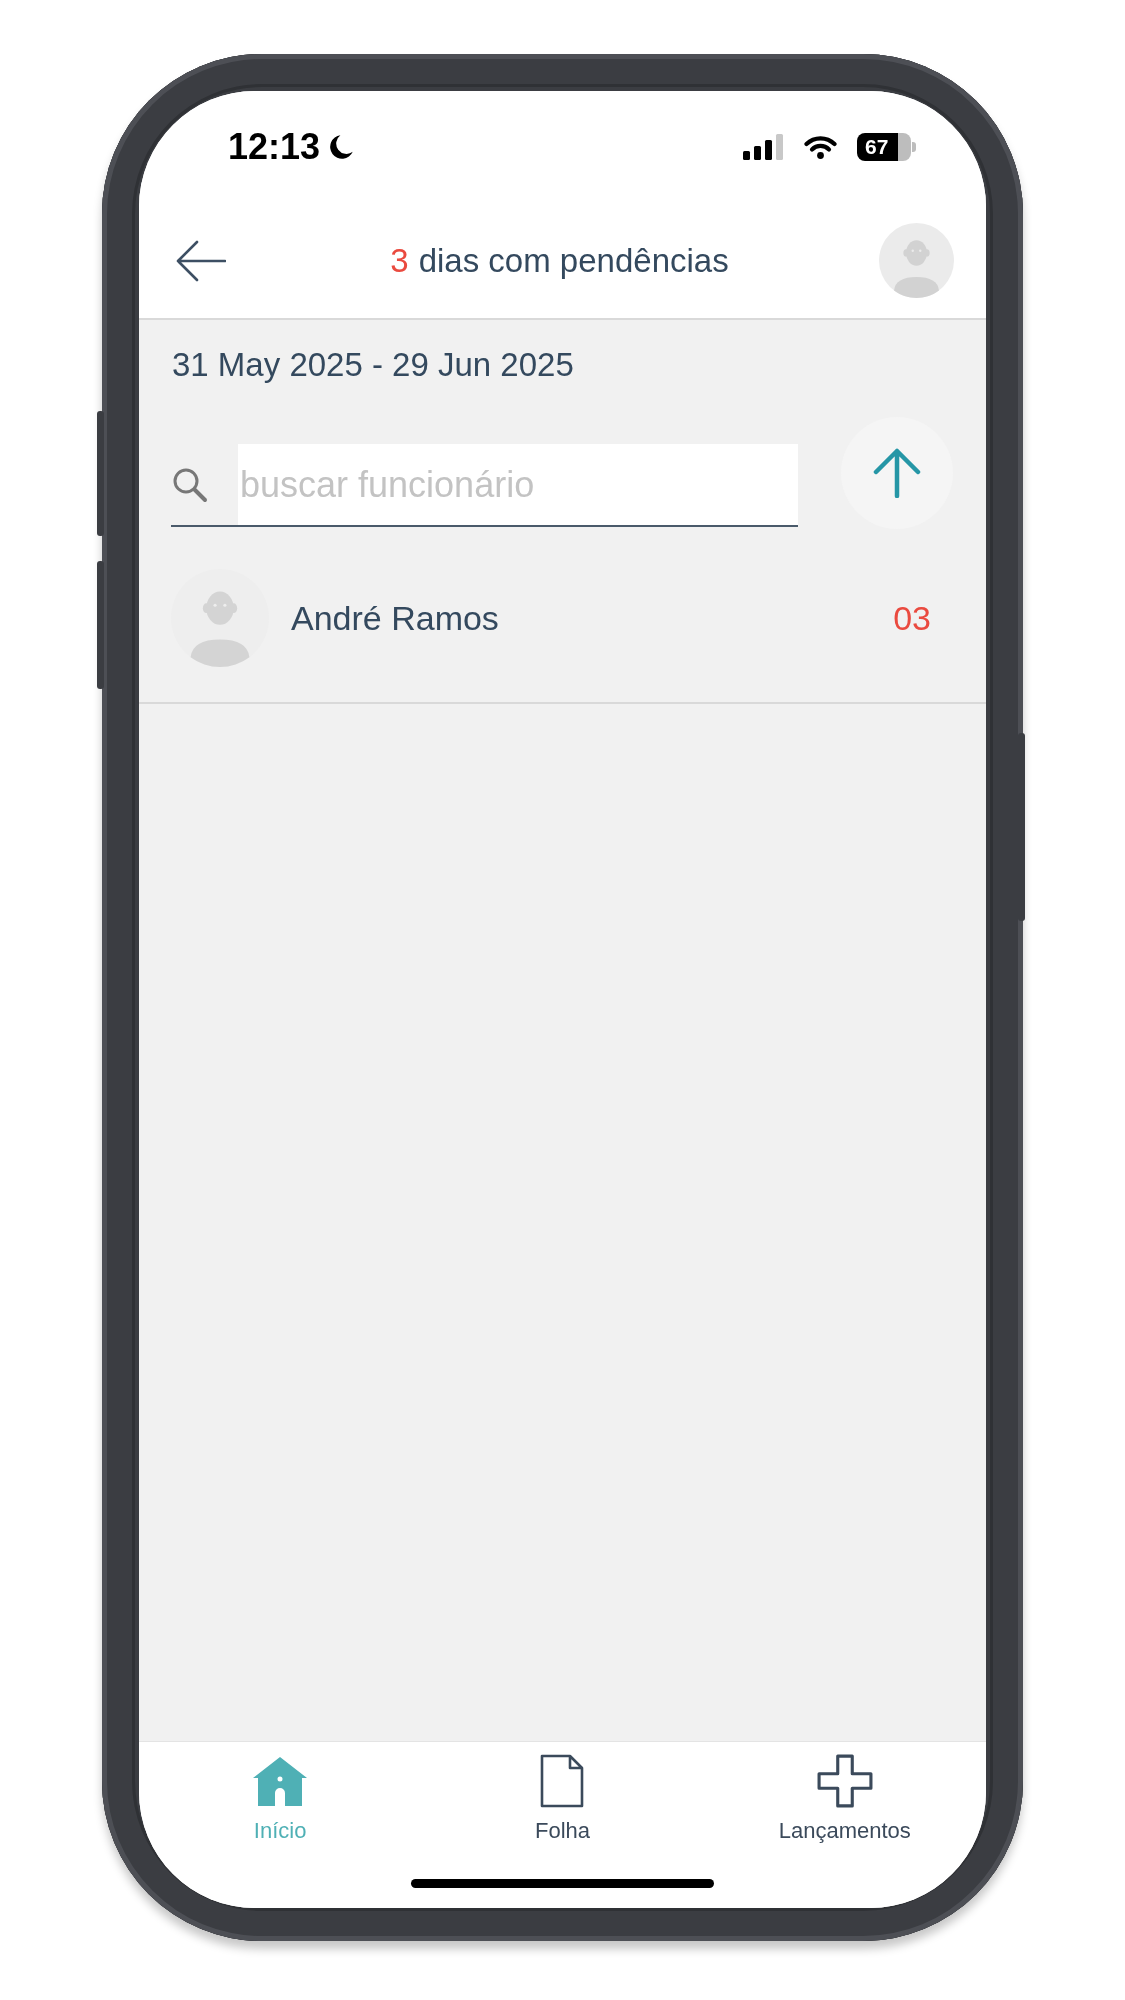 Image resolution: width=1125 pixels, height=2000 pixels. What do you see at coordinates (201, 260) in the screenshot?
I see `back-arrow-icon` at bounding box center [201, 260].